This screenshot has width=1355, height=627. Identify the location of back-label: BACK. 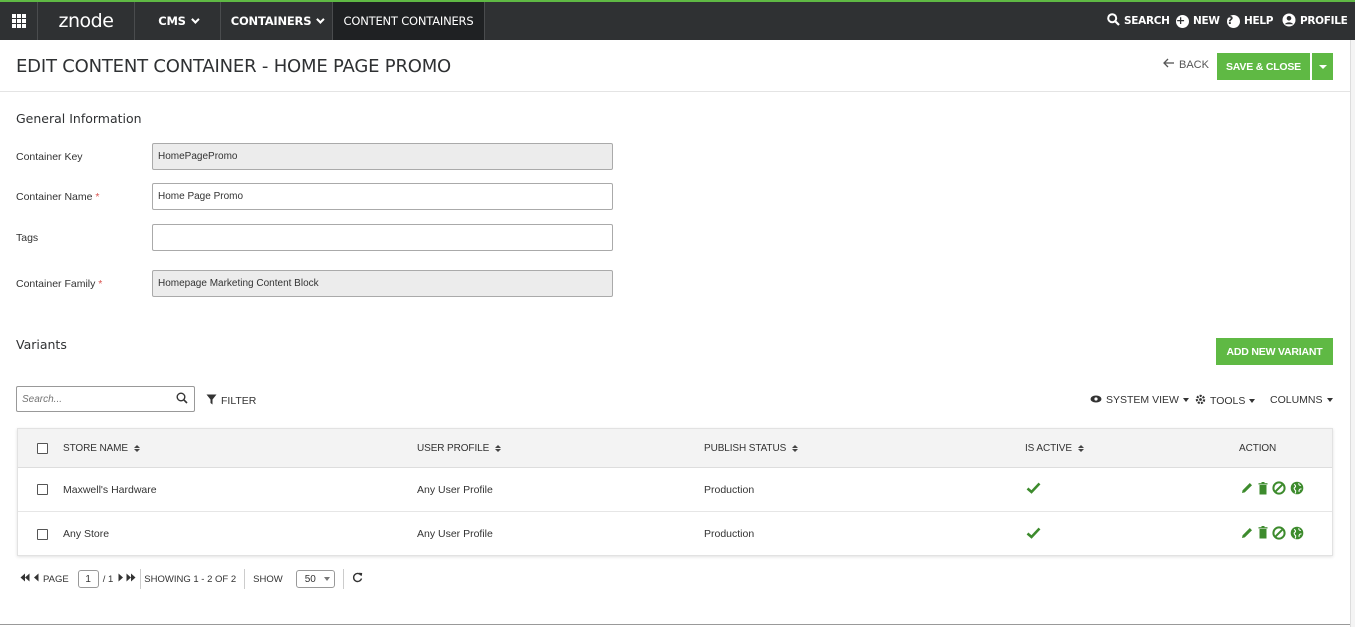
(1194, 64).